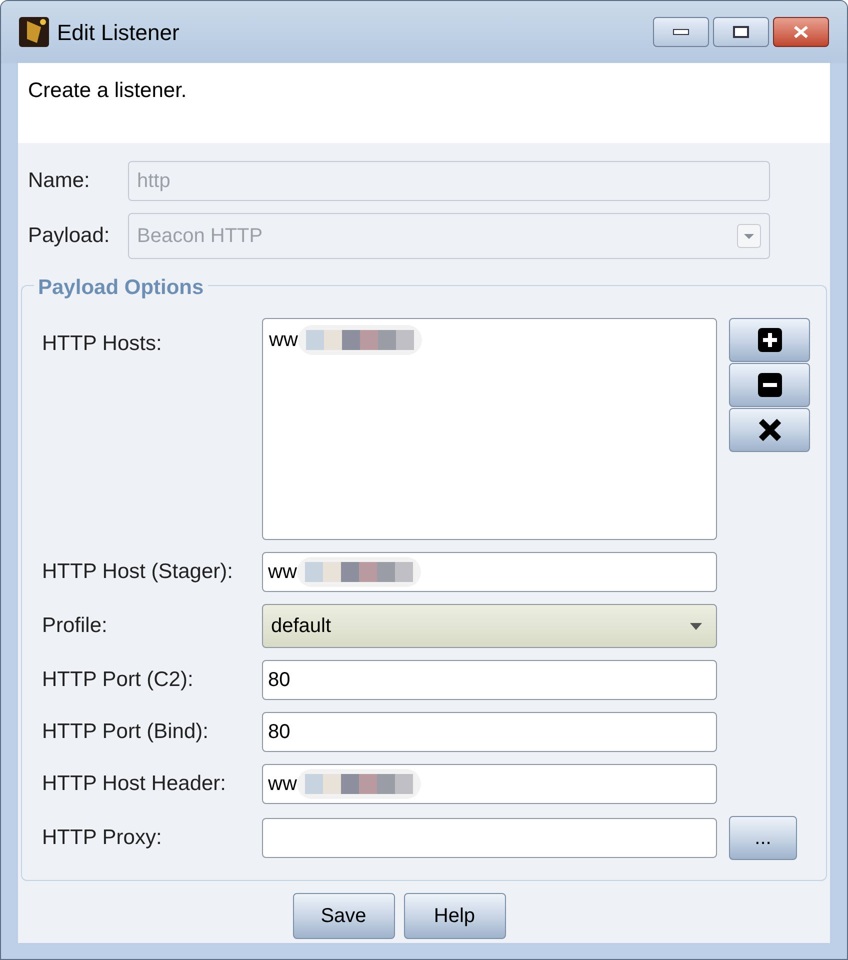  I want to click on minimize-button, so click(681, 32).